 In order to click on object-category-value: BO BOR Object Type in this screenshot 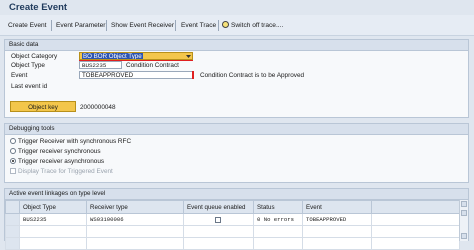, I will do `click(112, 56)`.